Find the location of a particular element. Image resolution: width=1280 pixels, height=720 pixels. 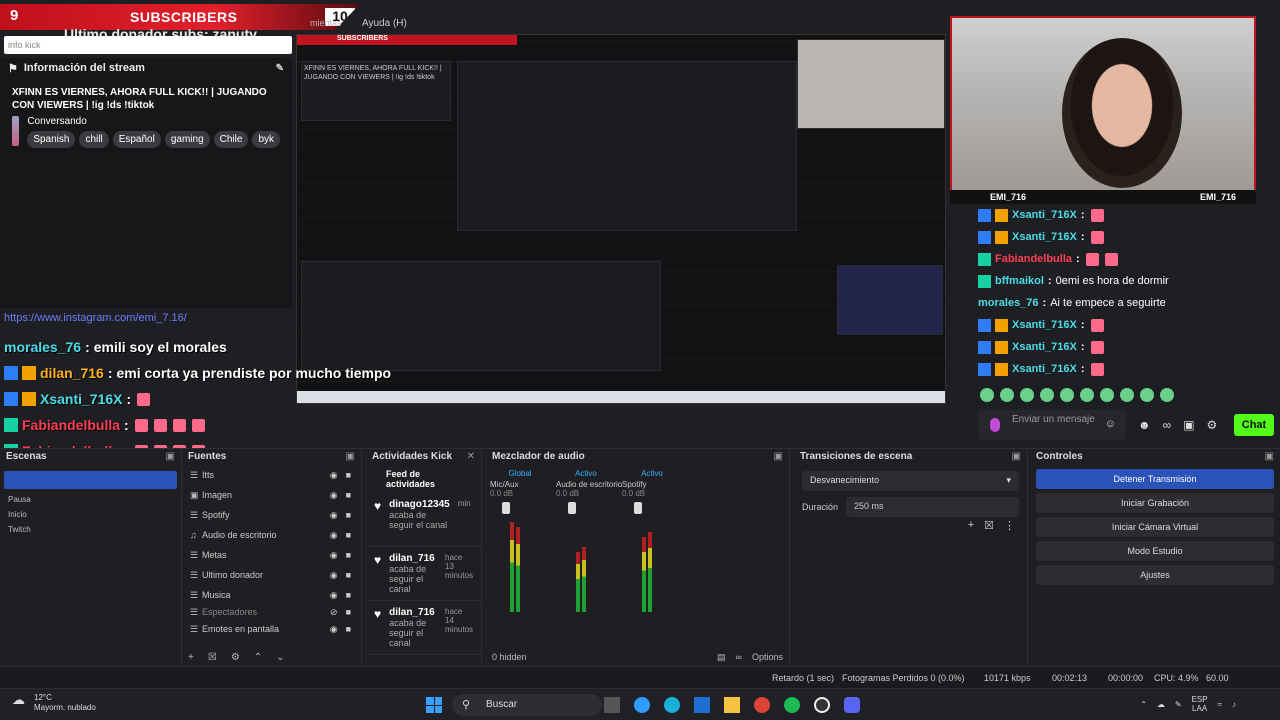

mixer-channel-label: Mic/Aux is located at coordinates (520, 484).